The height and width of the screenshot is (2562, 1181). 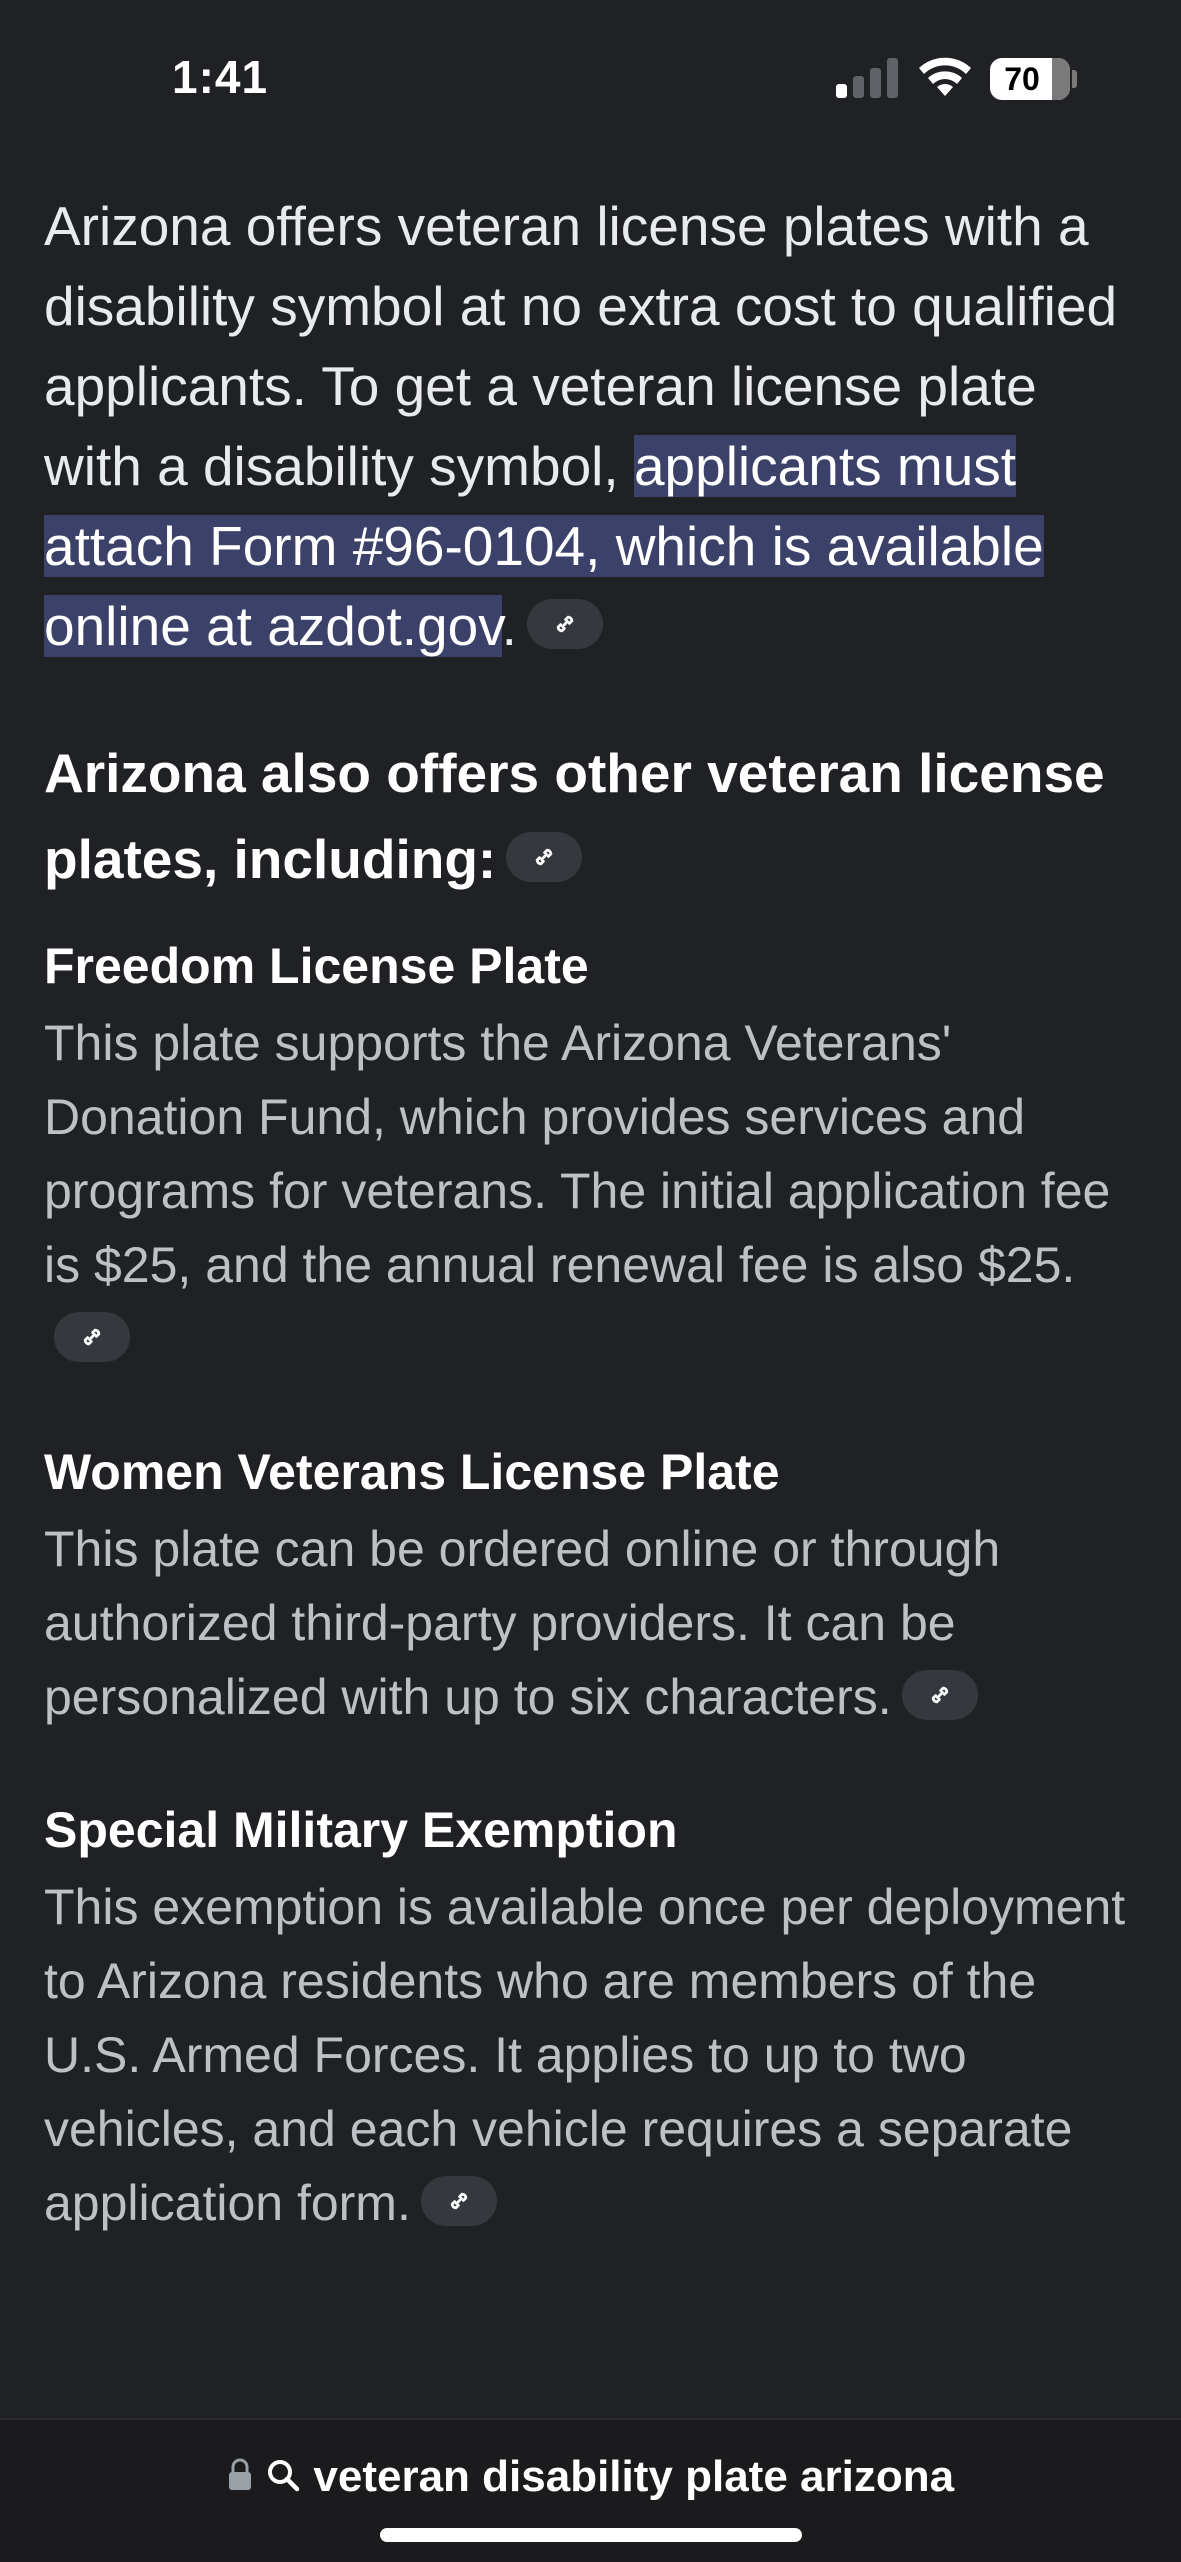 I want to click on battery-level: 70, so click(x=1022, y=79).